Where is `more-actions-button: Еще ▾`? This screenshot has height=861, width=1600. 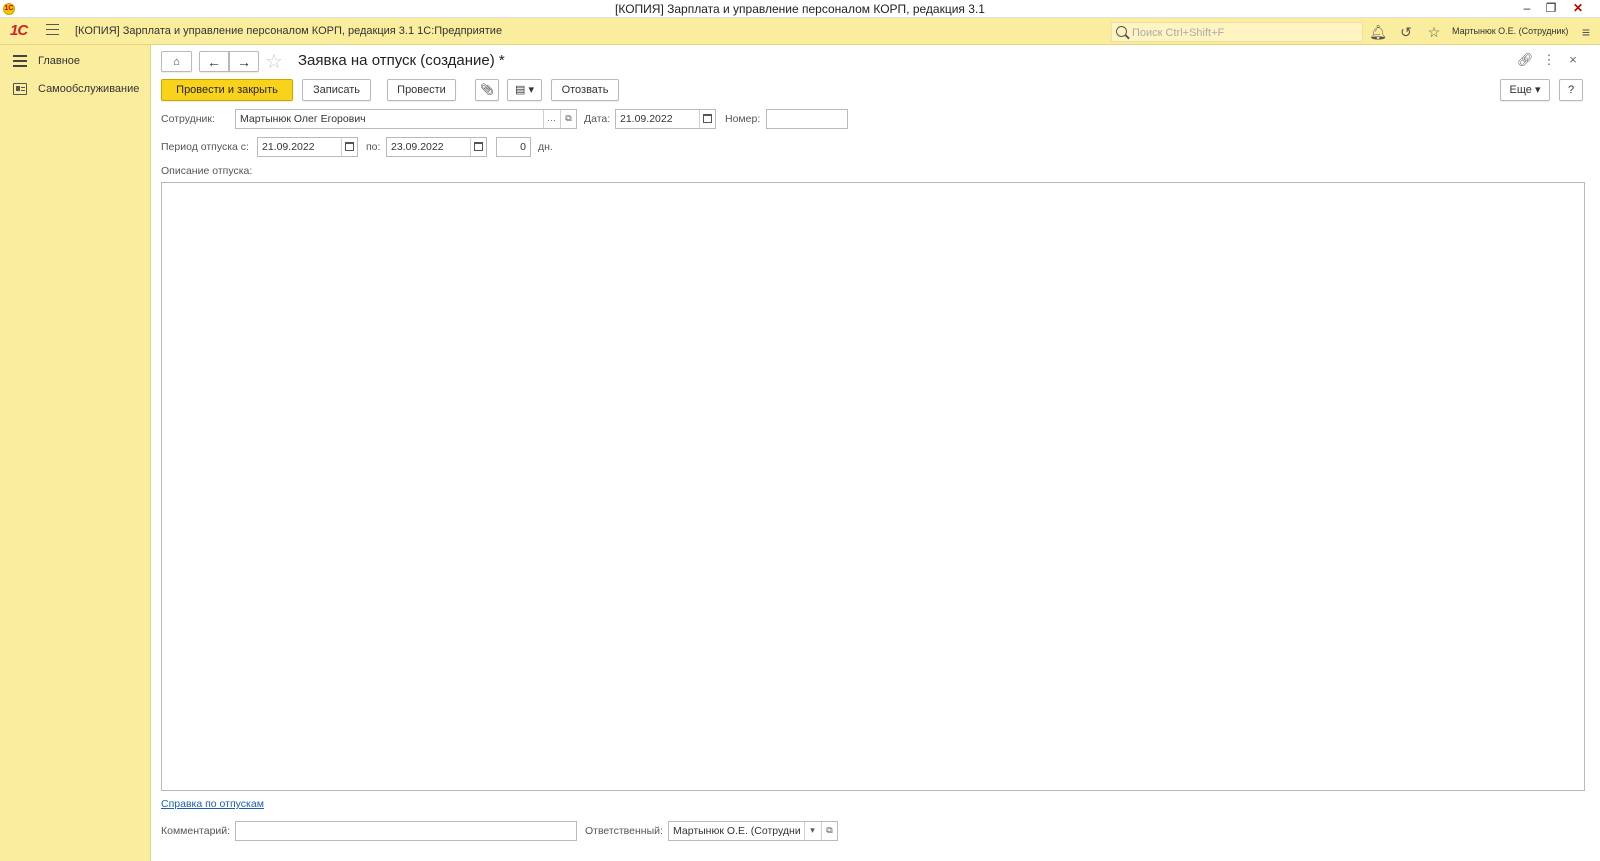 more-actions-button: Еще ▾ is located at coordinates (1525, 90).